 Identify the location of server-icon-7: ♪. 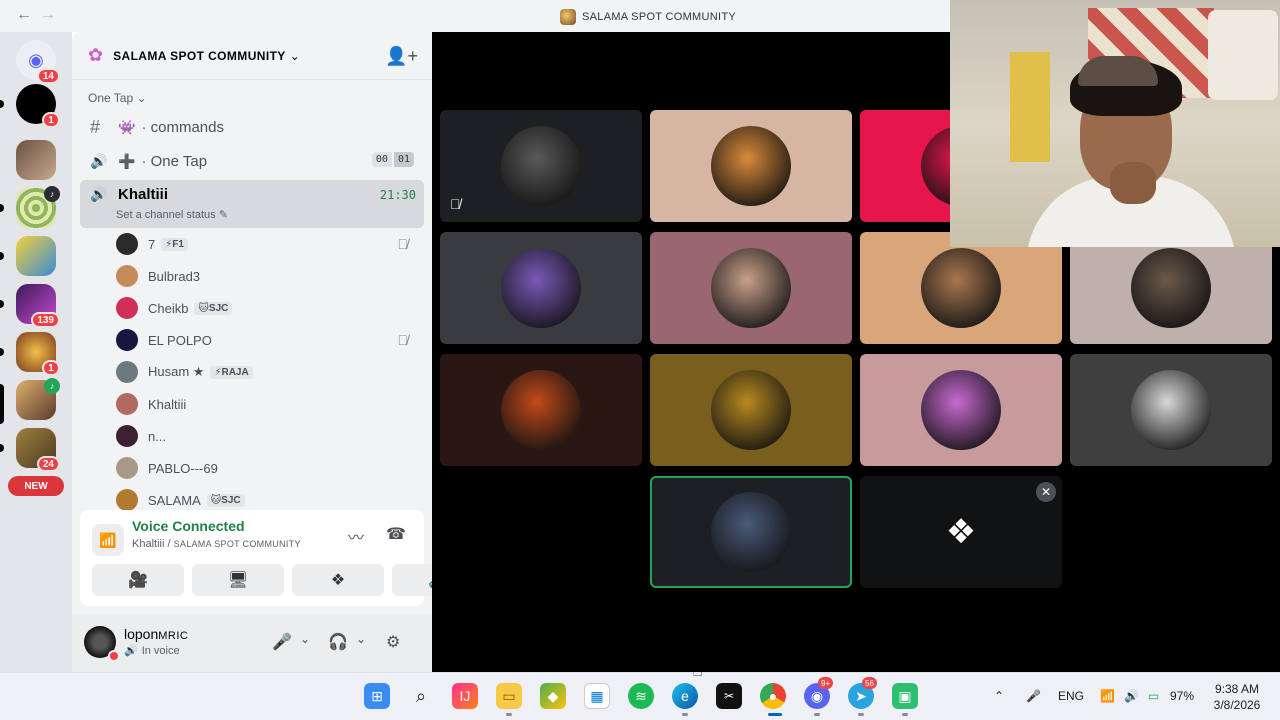
(38, 399).